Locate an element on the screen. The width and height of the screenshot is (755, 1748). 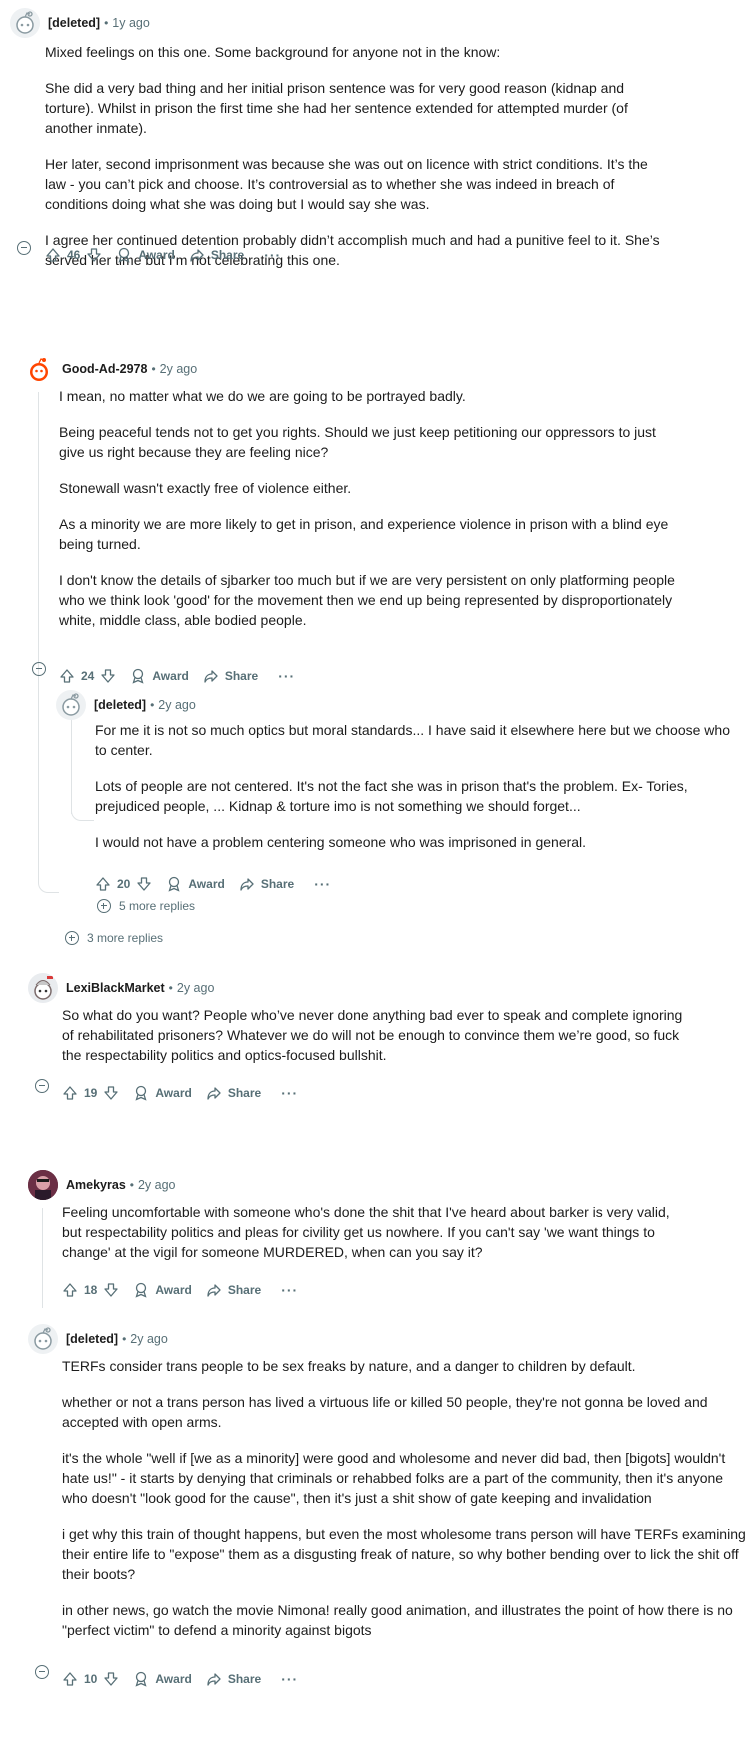
more-replies-button: 5 more replies is located at coordinates (146, 906).